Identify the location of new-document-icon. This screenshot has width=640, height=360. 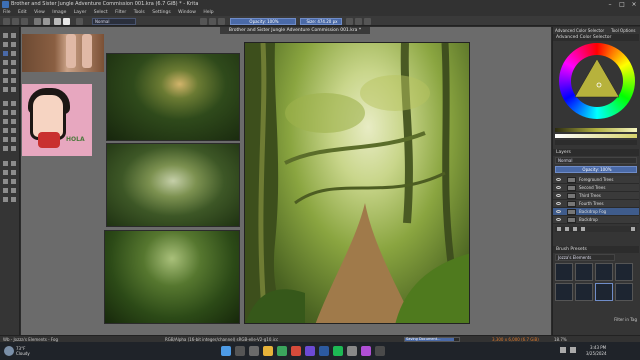
(6, 21).